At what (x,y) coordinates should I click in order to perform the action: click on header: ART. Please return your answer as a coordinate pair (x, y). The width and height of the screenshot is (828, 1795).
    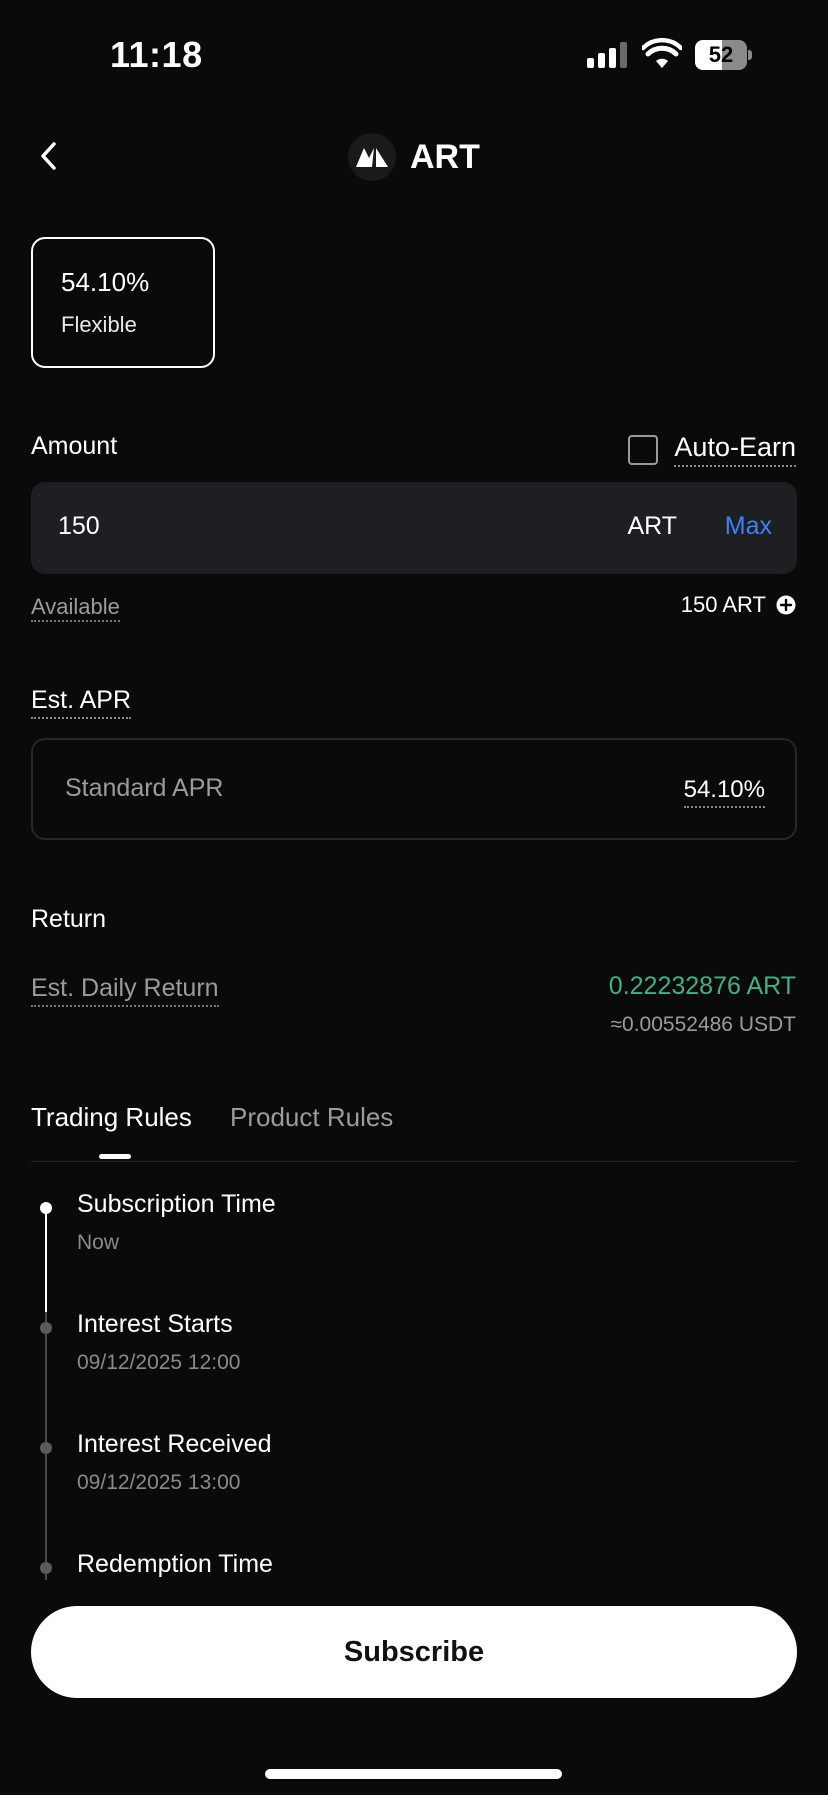
    Looking at the image, I should click on (414, 157).